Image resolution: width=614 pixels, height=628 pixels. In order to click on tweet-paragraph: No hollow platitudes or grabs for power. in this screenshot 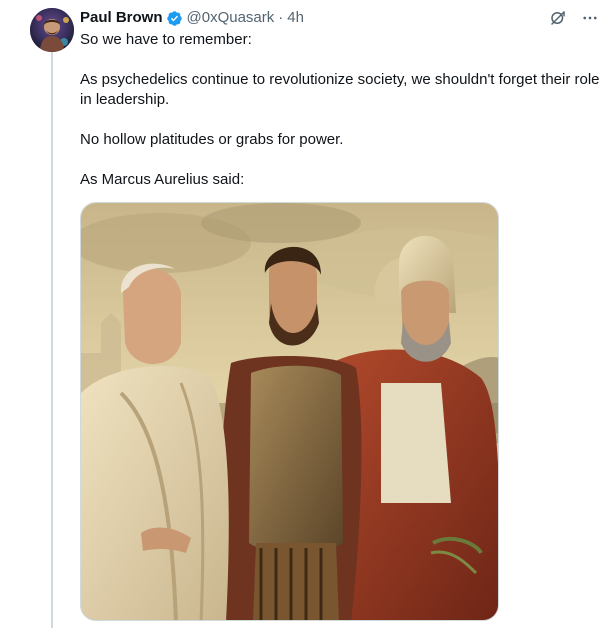, I will do `click(212, 139)`.